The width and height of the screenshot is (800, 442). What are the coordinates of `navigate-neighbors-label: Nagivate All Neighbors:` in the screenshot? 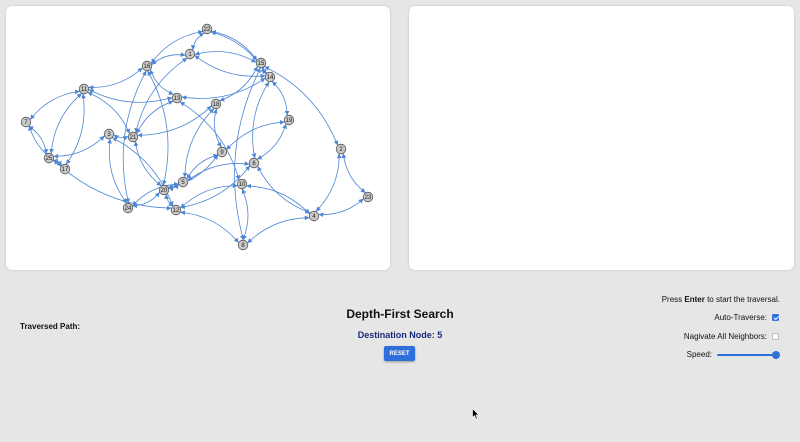 It's located at (725, 336).